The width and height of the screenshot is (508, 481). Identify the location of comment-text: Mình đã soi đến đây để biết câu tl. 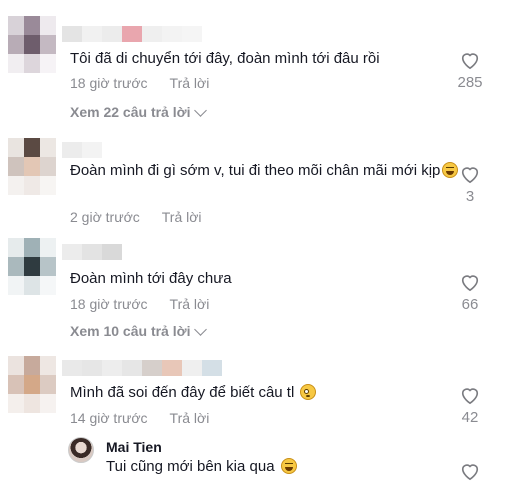
(265, 393).